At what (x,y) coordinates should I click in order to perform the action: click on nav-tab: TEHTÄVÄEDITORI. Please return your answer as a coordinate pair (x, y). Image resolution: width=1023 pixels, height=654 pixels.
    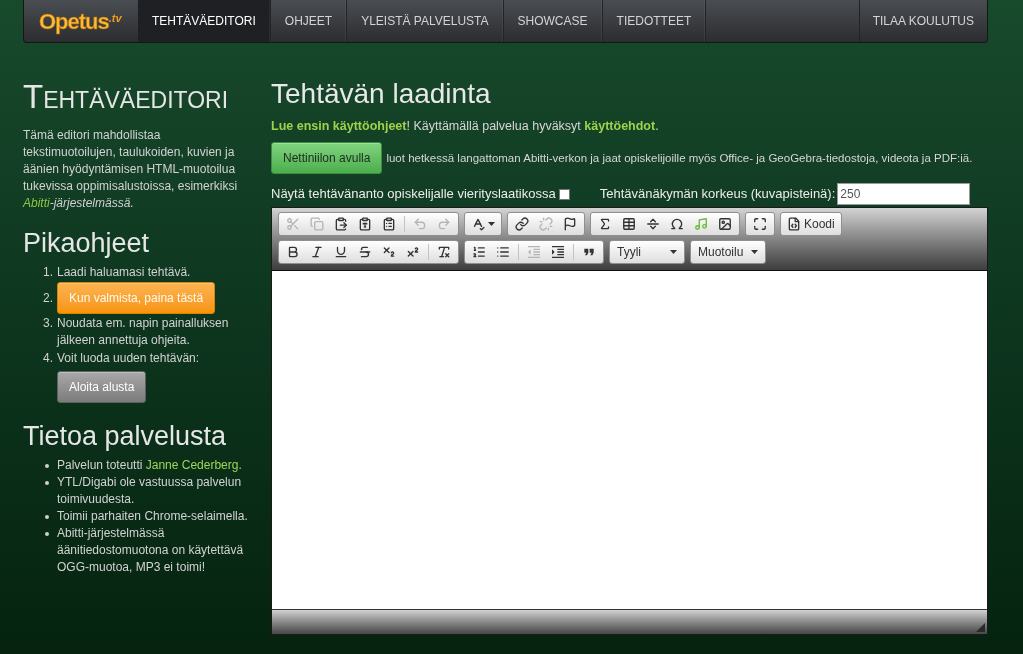
    Looking at the image, I should click on (204, 21).